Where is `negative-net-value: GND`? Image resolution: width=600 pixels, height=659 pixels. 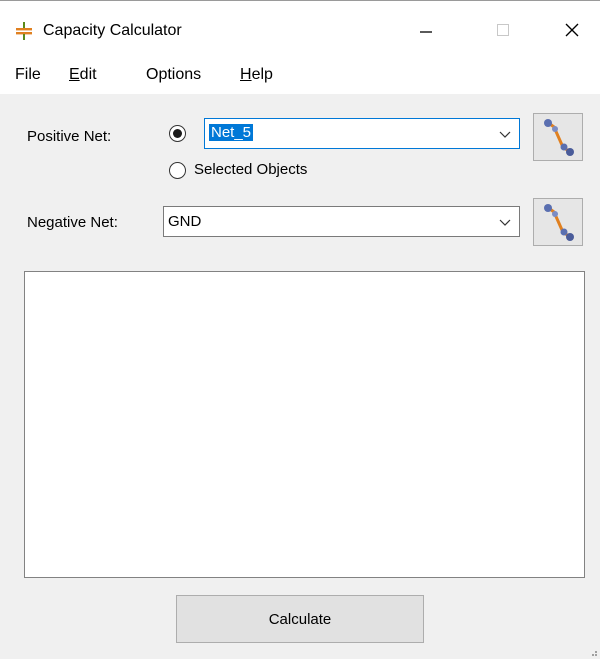
negative-net-value: GND is located at coordinates (185, 221).